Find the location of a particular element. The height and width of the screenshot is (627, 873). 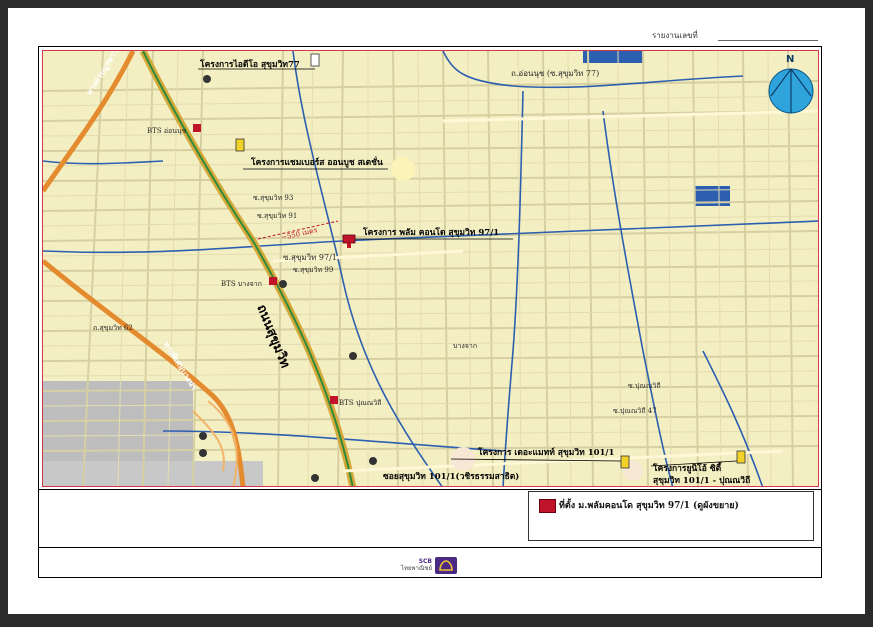

road-label-soi-62: ถ.สุขุมวิท 62 is located at coordinates (113, 328).